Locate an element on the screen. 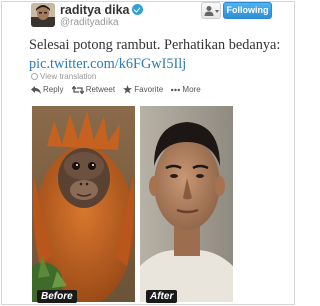  after-caption: After is located at coordinates (162, 296).